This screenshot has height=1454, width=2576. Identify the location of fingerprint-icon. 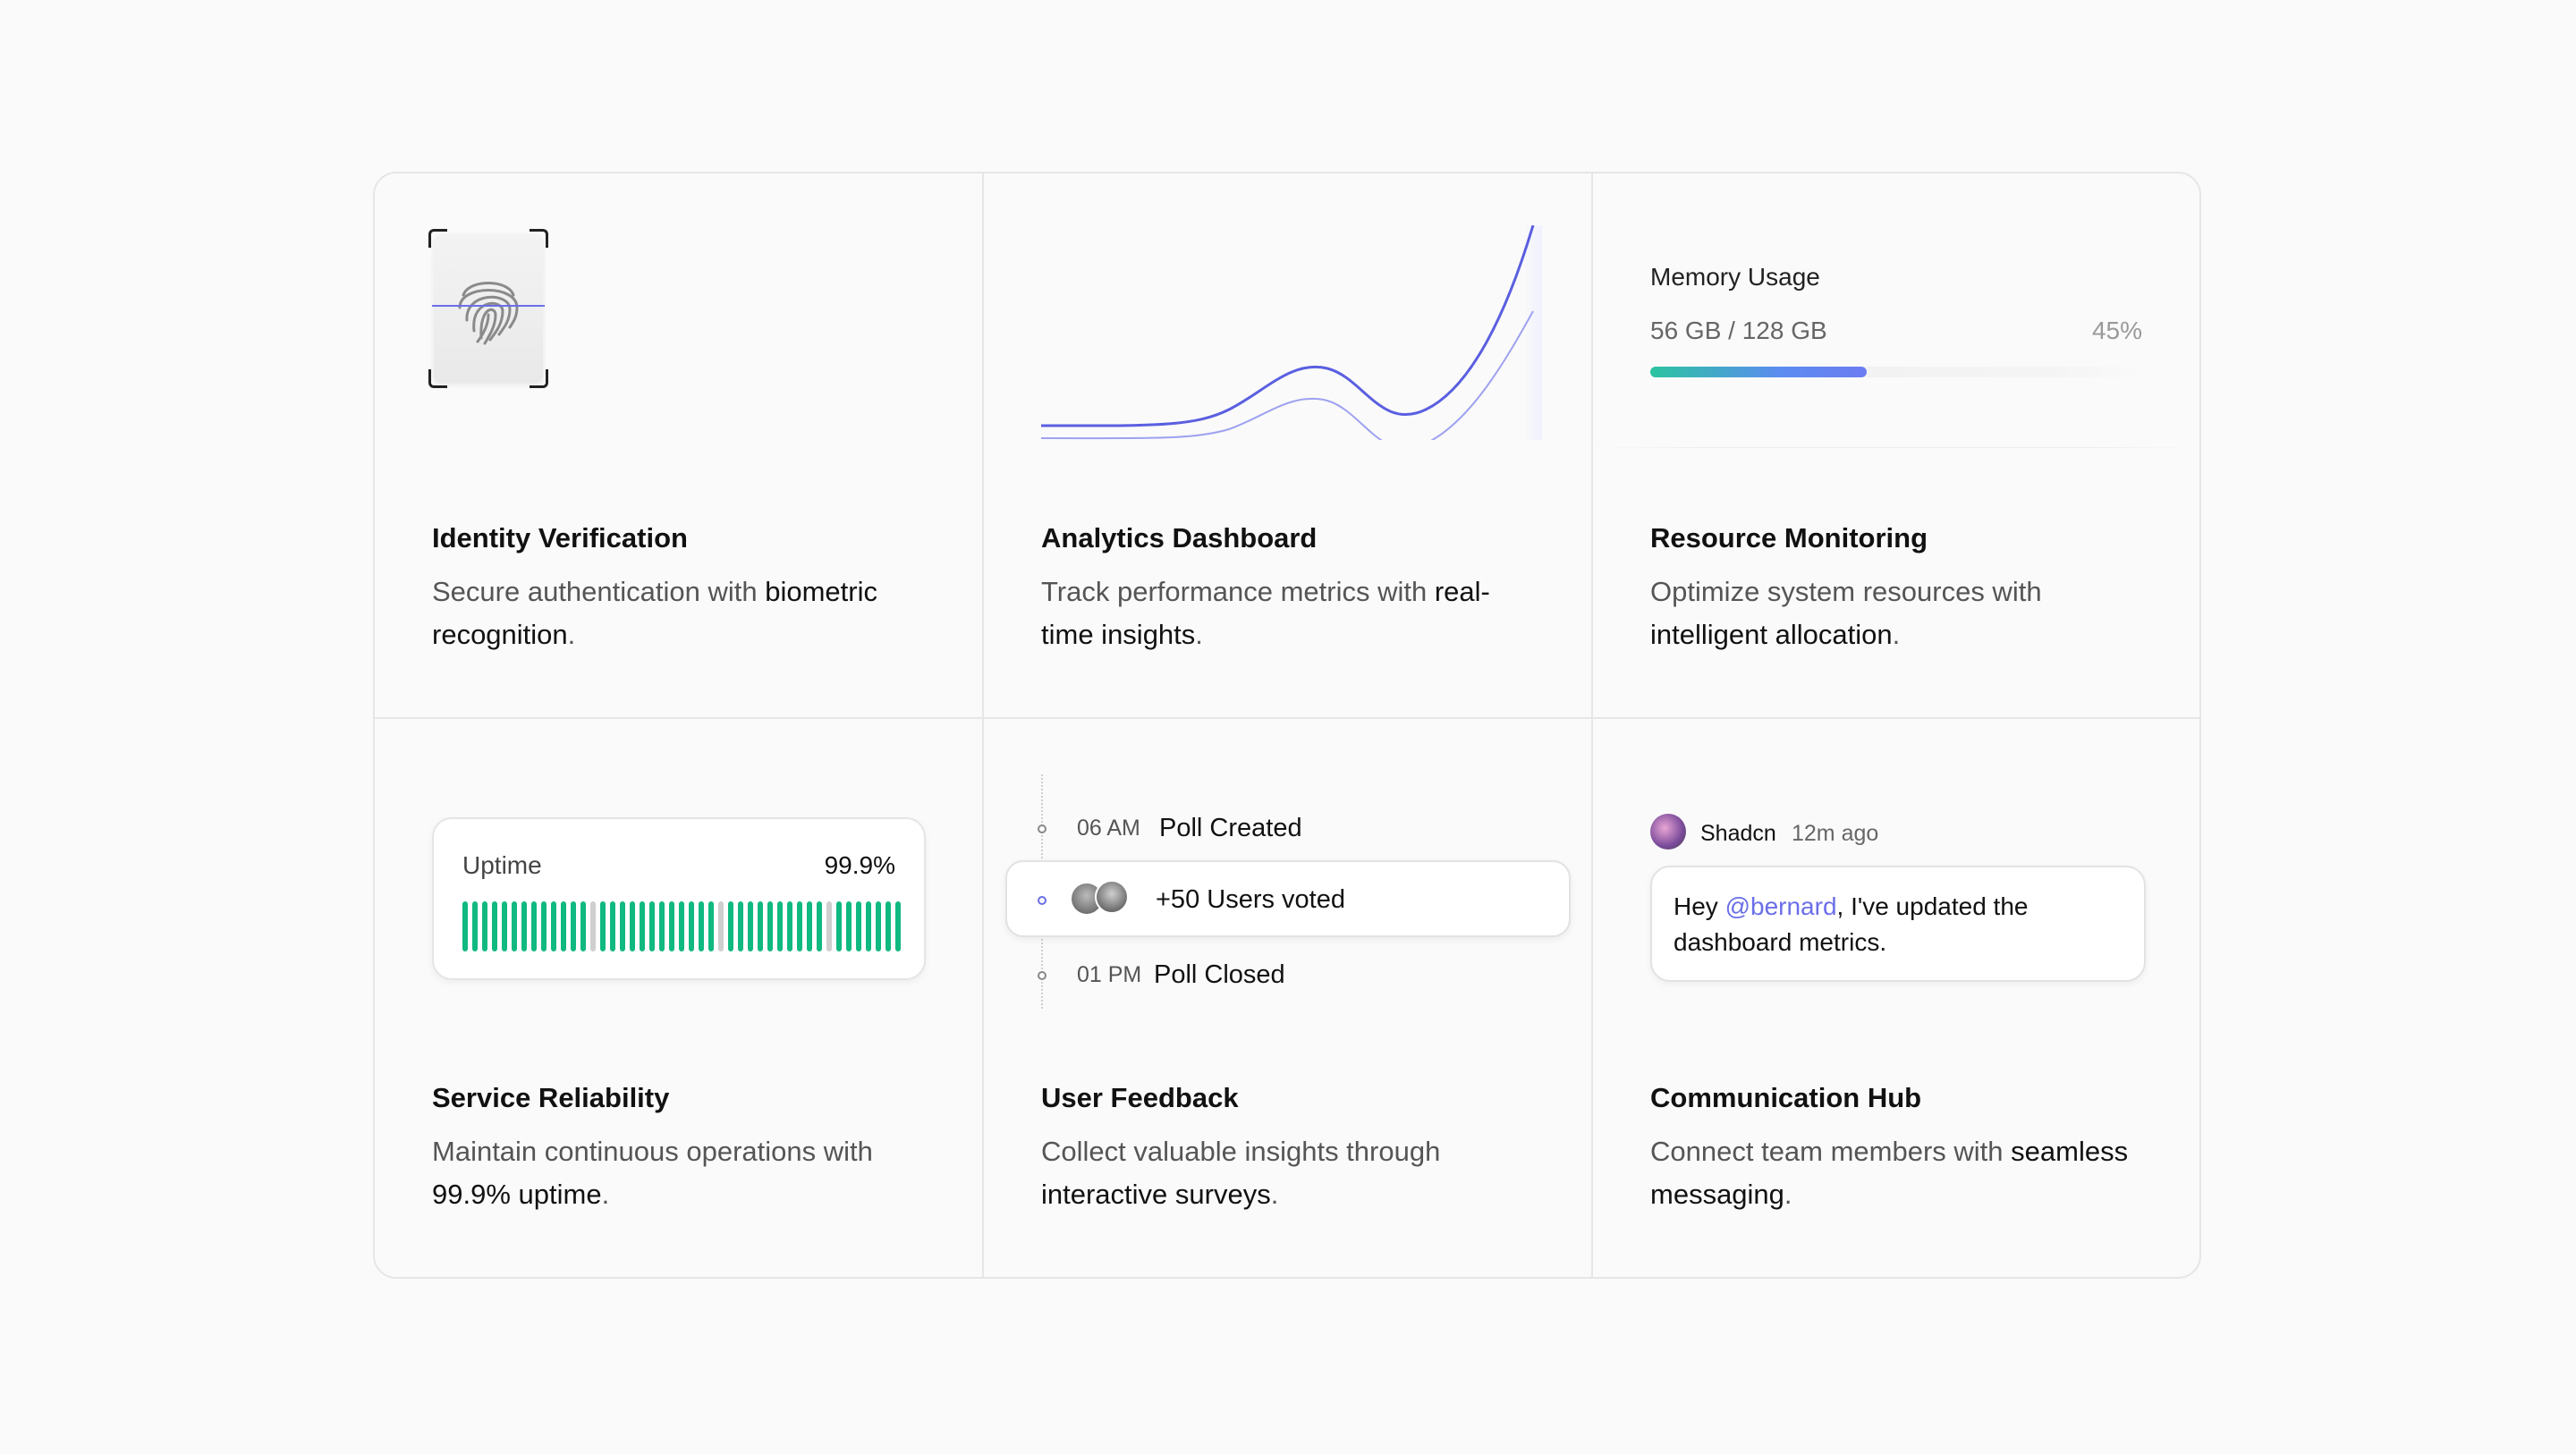
(488, 314).